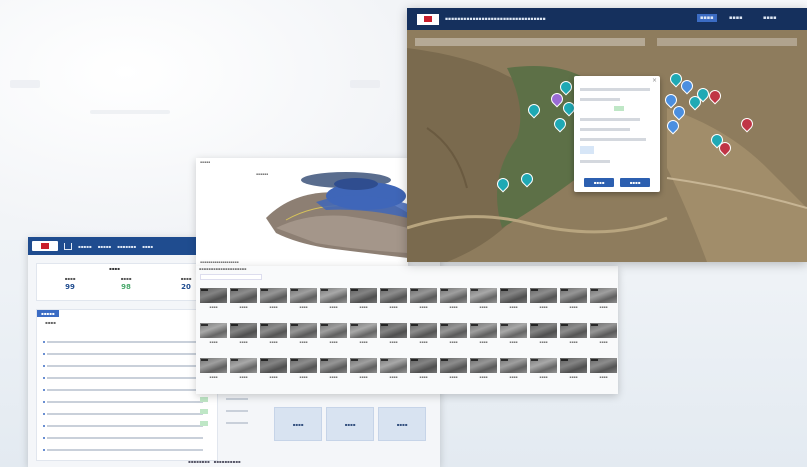 The width and height of the screenshot is (807, 467). I want to click on timestamp, so click(237, 399).